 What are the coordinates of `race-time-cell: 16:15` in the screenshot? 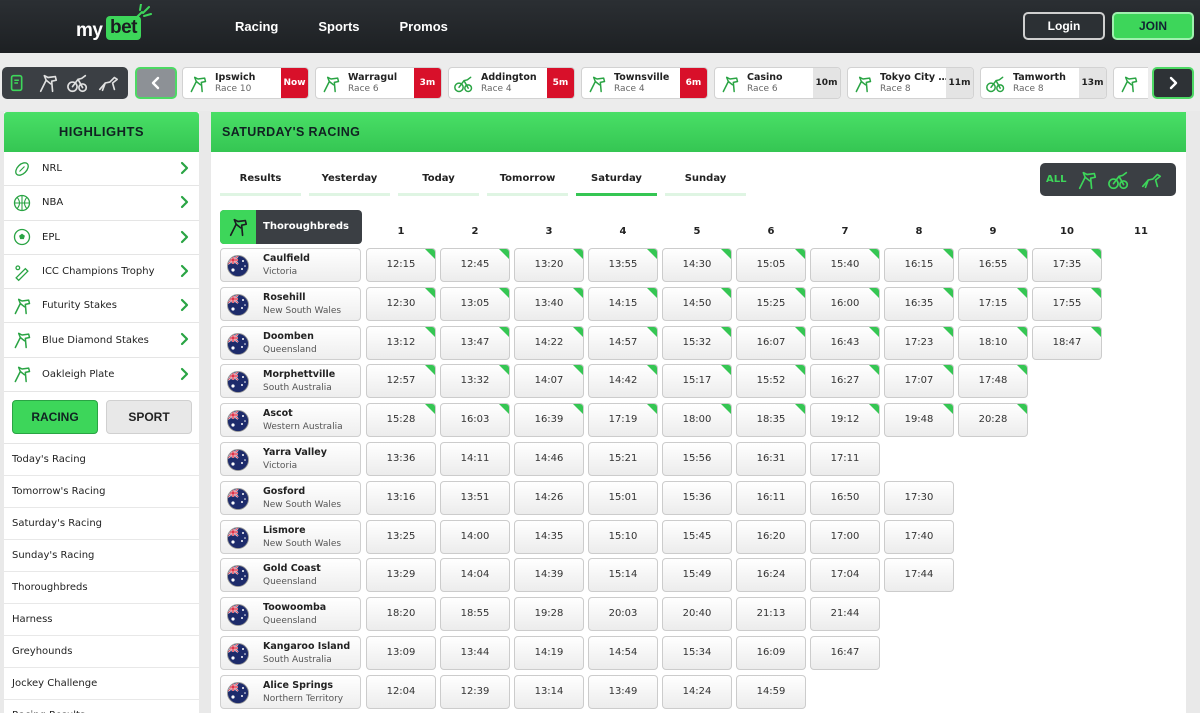 It's located at (919, 265).